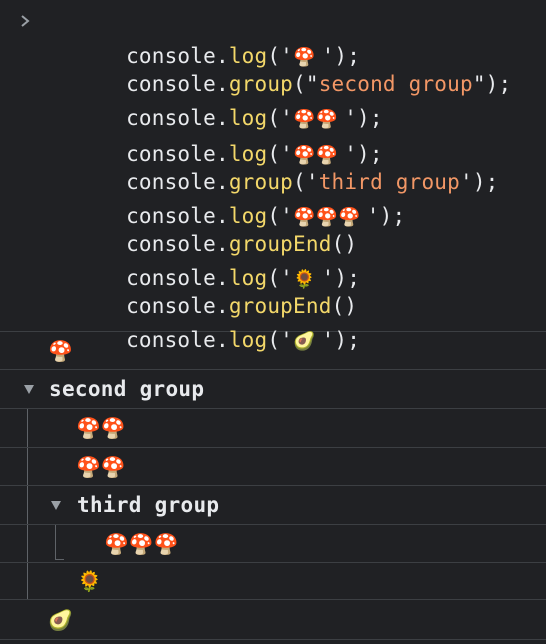  What do you see at coordinates (59, 542) in the screenshot?
I see `group-indent-guide` at bounding box center [59, 542].